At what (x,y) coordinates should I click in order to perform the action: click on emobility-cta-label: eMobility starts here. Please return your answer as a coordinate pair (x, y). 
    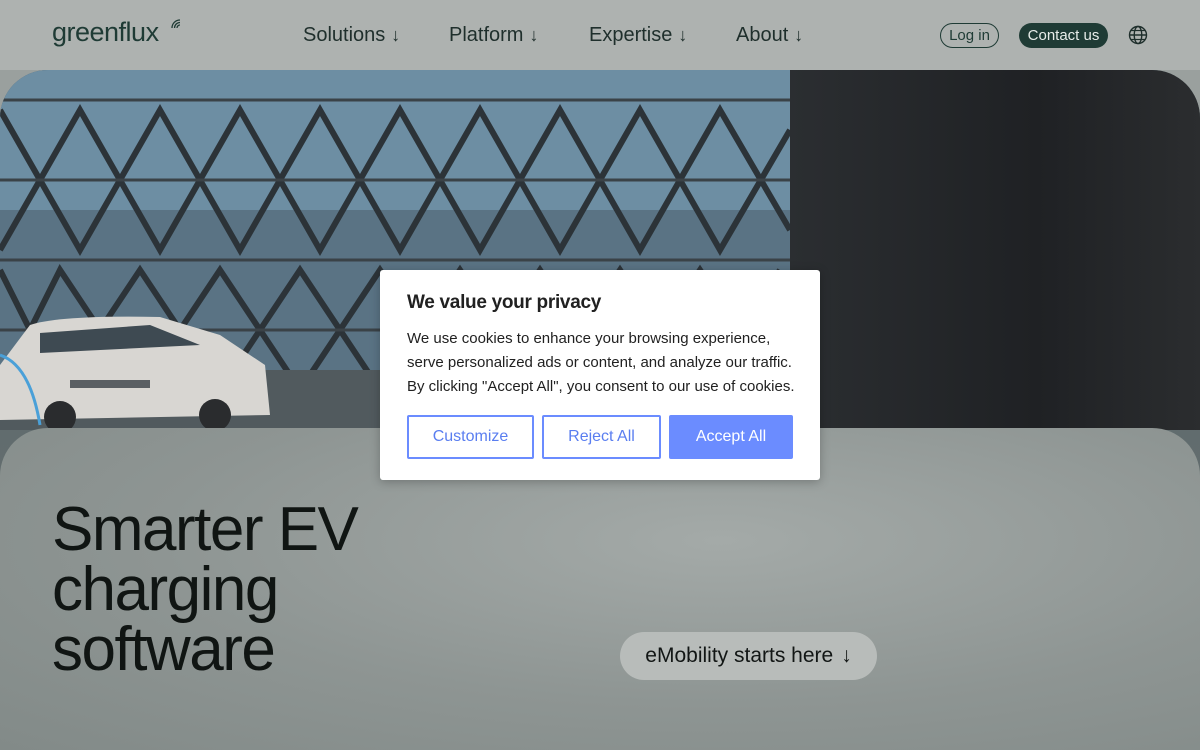
    Looking at the image, I should click on (739, 655).